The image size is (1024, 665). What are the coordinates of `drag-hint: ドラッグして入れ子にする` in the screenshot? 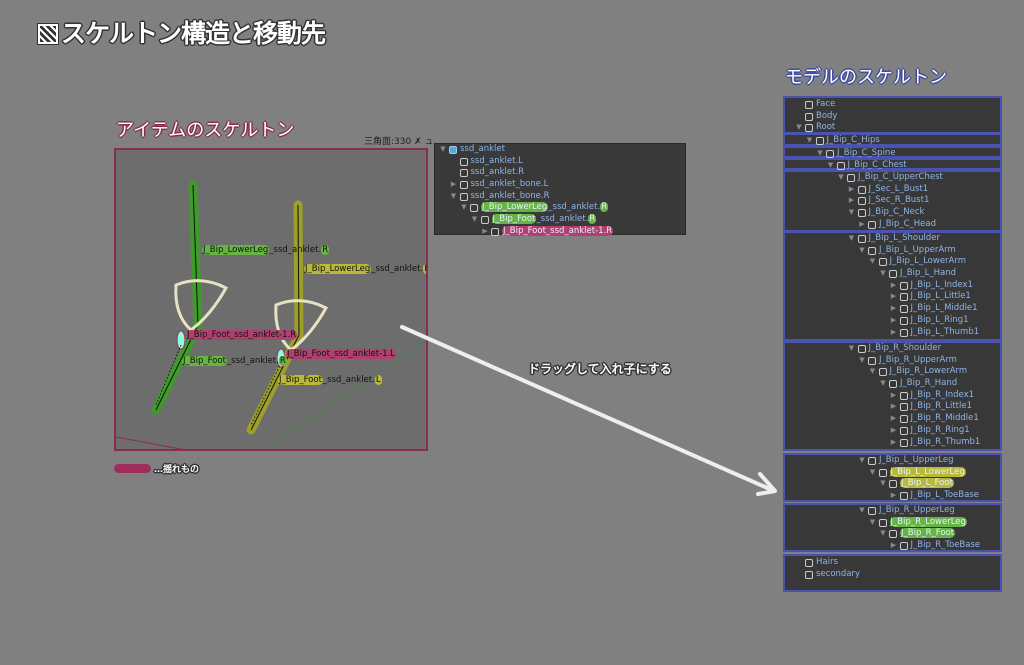 It's located at (600, 369).